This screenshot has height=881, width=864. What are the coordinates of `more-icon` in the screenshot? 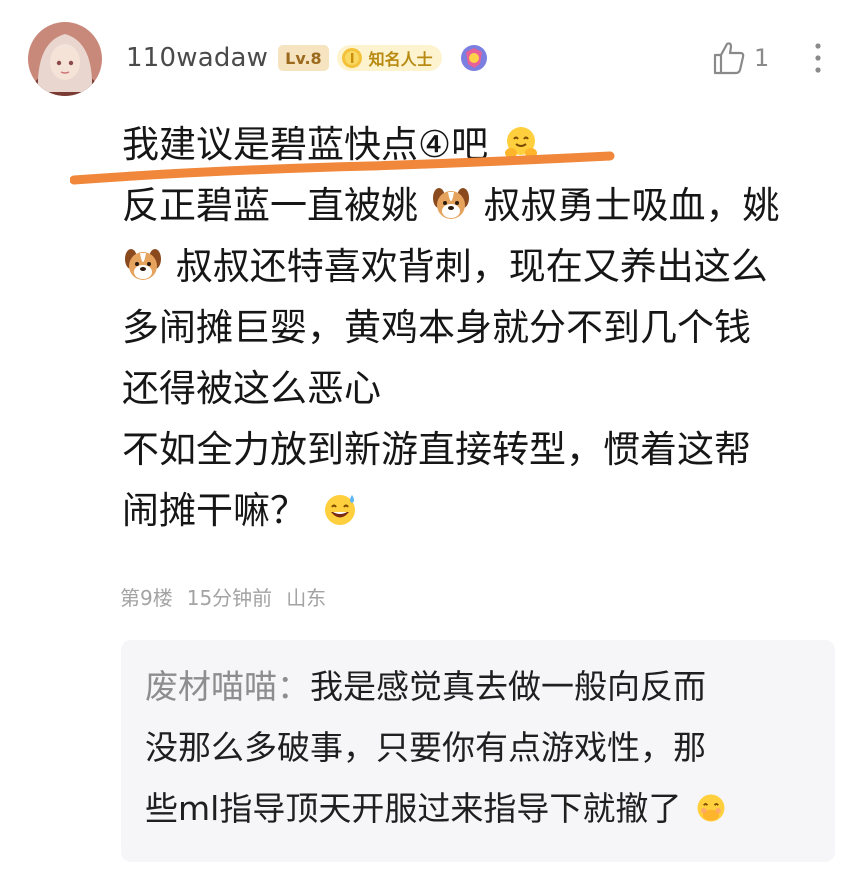 It's located at (818, 58).